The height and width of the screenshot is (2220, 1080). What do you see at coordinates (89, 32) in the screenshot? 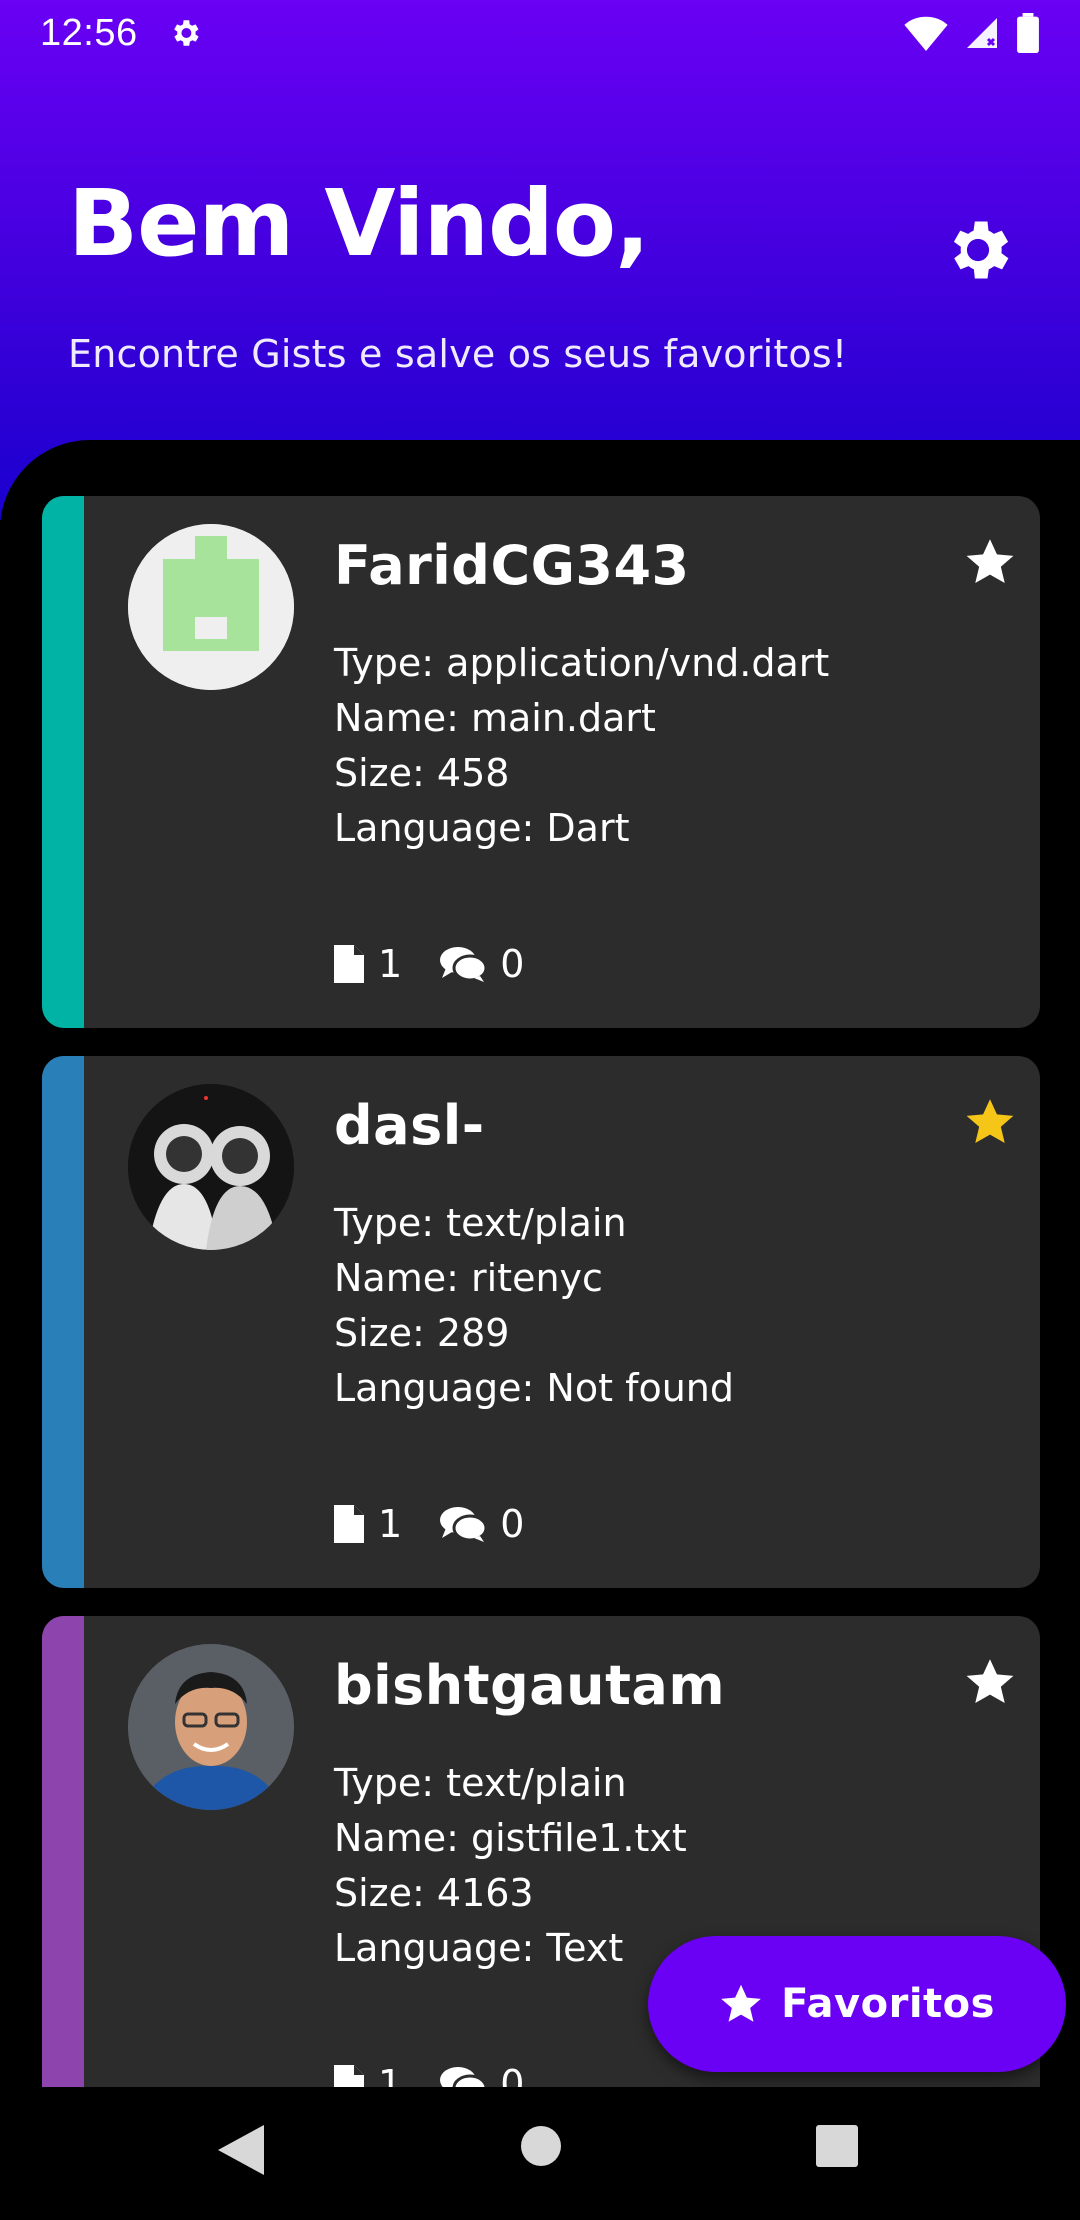
I see `status-time: 12:56` at bounding box center [89, 32].